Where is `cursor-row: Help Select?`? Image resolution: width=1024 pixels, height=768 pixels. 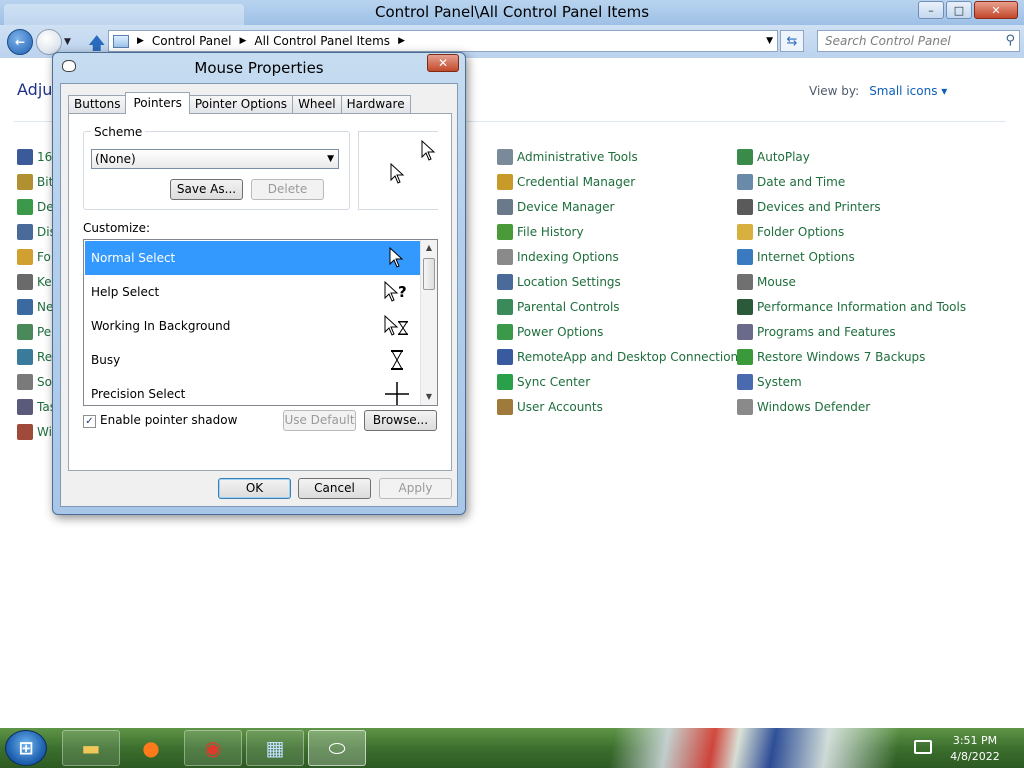 cursor-row: Help Select? is located at coordinates (252, 292).